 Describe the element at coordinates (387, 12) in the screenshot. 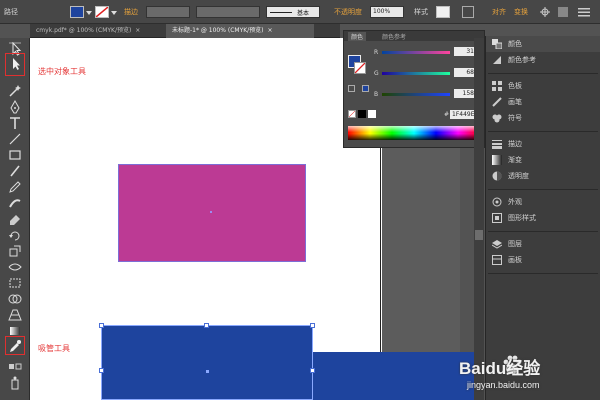

I see `opacity-field: 100%` at that location.